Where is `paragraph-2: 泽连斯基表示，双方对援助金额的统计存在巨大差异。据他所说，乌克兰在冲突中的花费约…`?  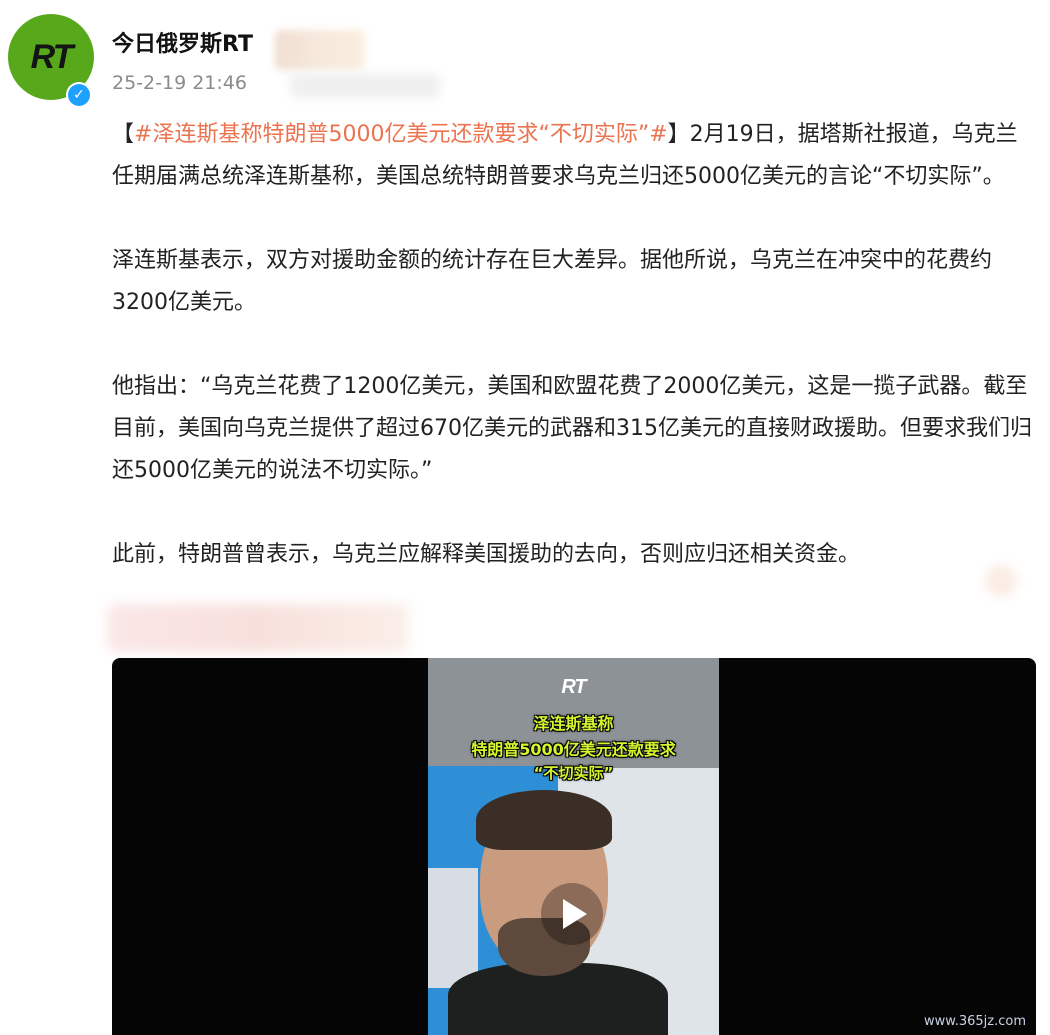
paragraph-2: 泽连斯基表示，双方对援助金额的统计存在巨大差异。据他所说，乌克兰在冲突中的花费约… is located at coordinates (552, 281).